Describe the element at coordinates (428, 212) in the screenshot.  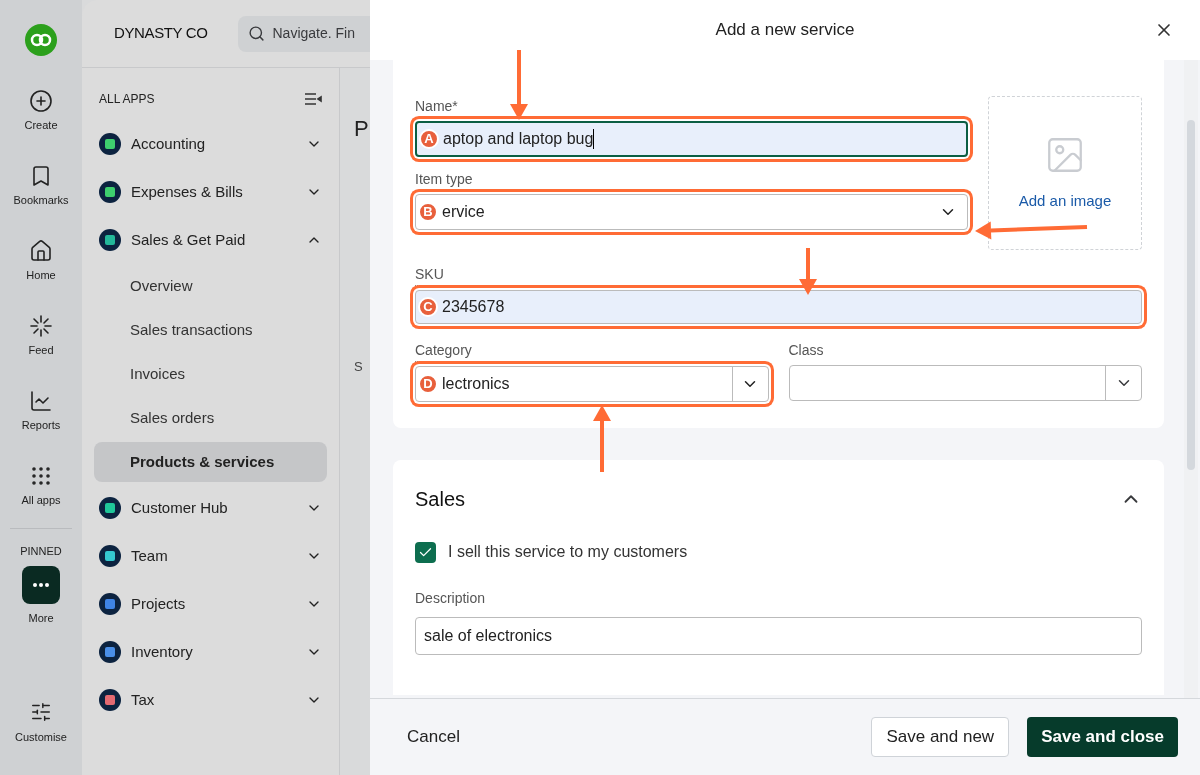
I see `step-marker: B` at that location.